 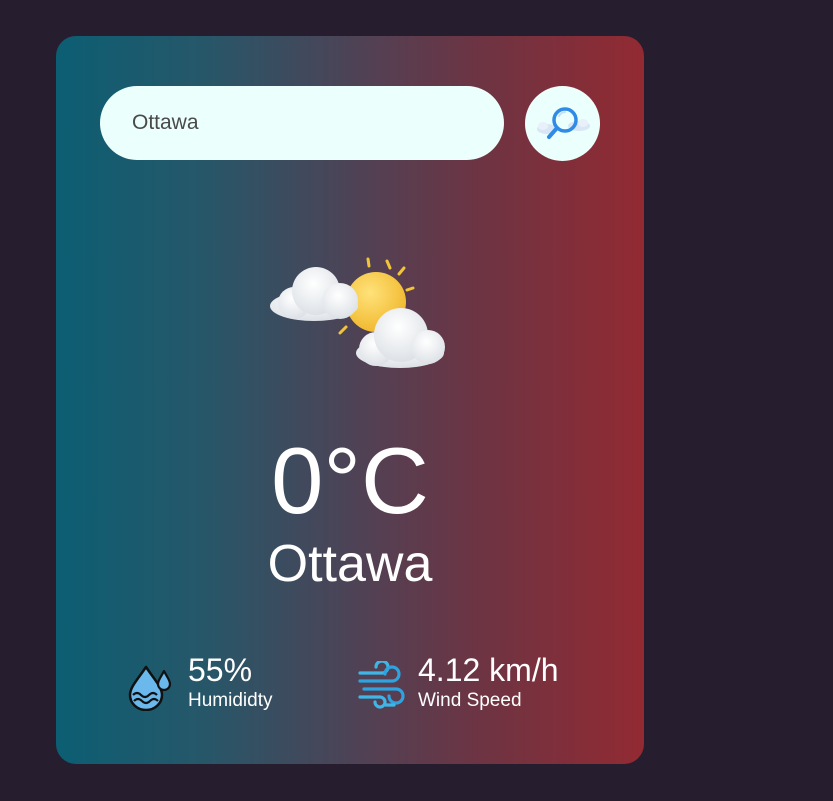 I want to click on partly-cloudy-icon, so click(x=357, y=312).